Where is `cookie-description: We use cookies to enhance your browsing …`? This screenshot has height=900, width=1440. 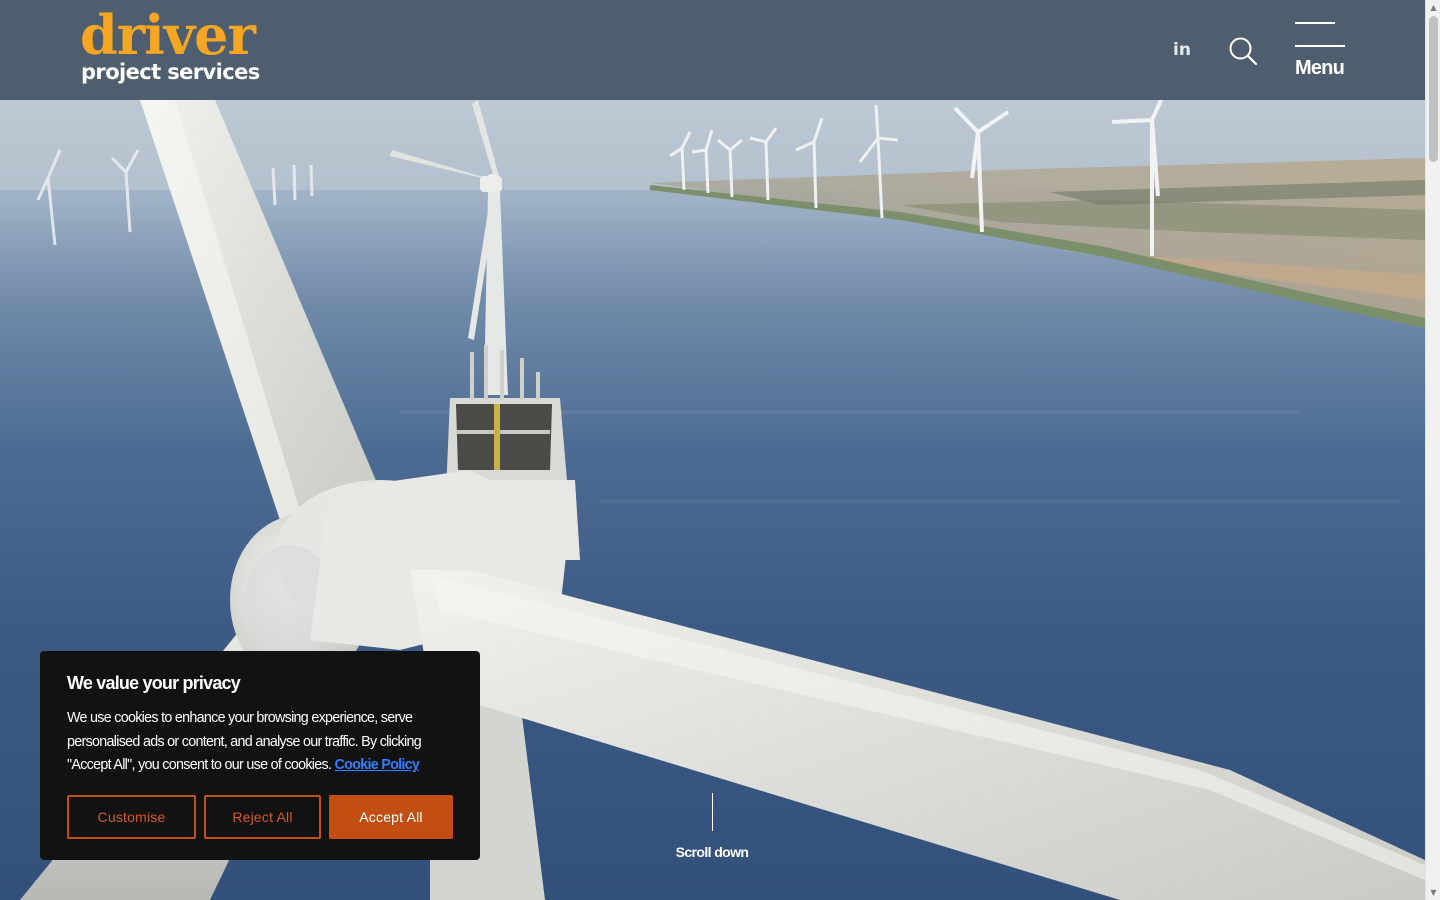 cookie-description: We use cookies to enhance your browsing … is located at coordinates (264, 742).